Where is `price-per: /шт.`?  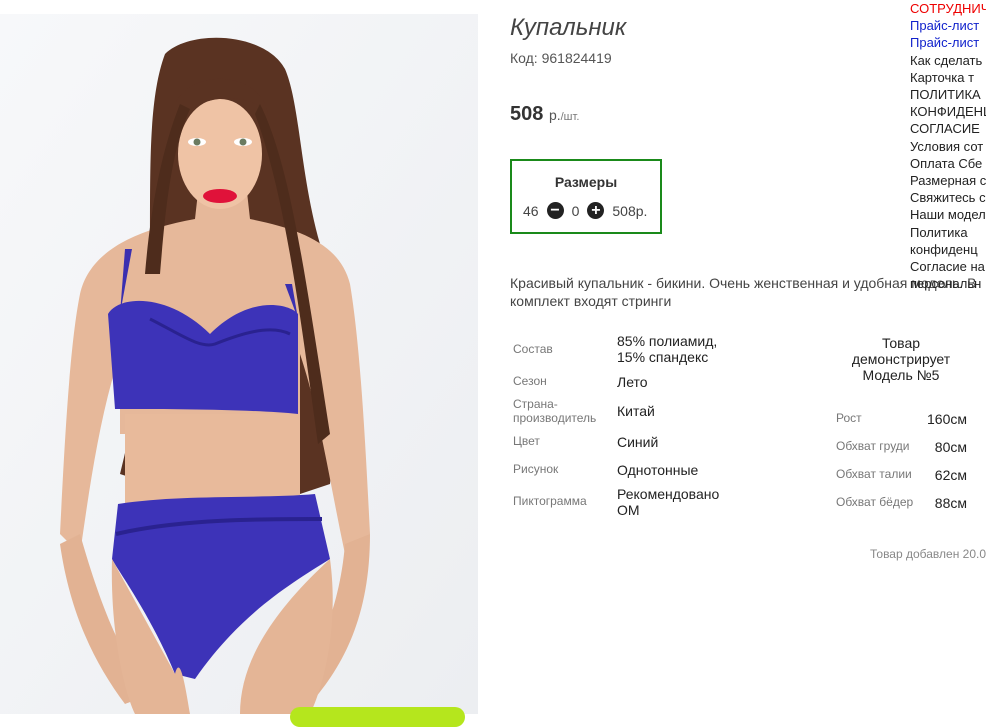
price-per: /шт. is located at coordinates (570, 117).